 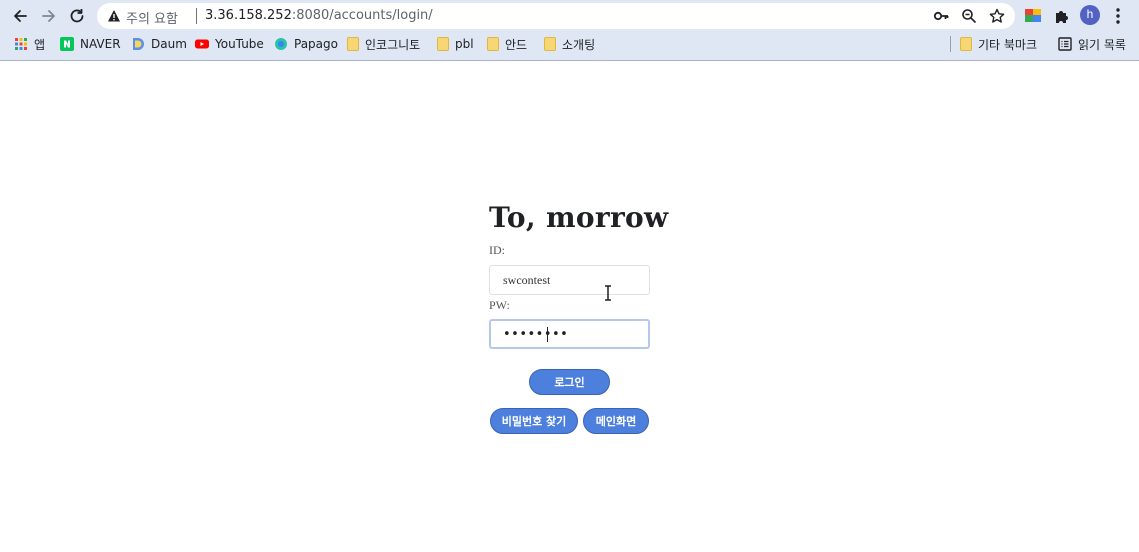 What do you see at coordinates (169, 44) in the screenshot?
I see `bookmark-label: Daum` at bounding box center [169, 44].